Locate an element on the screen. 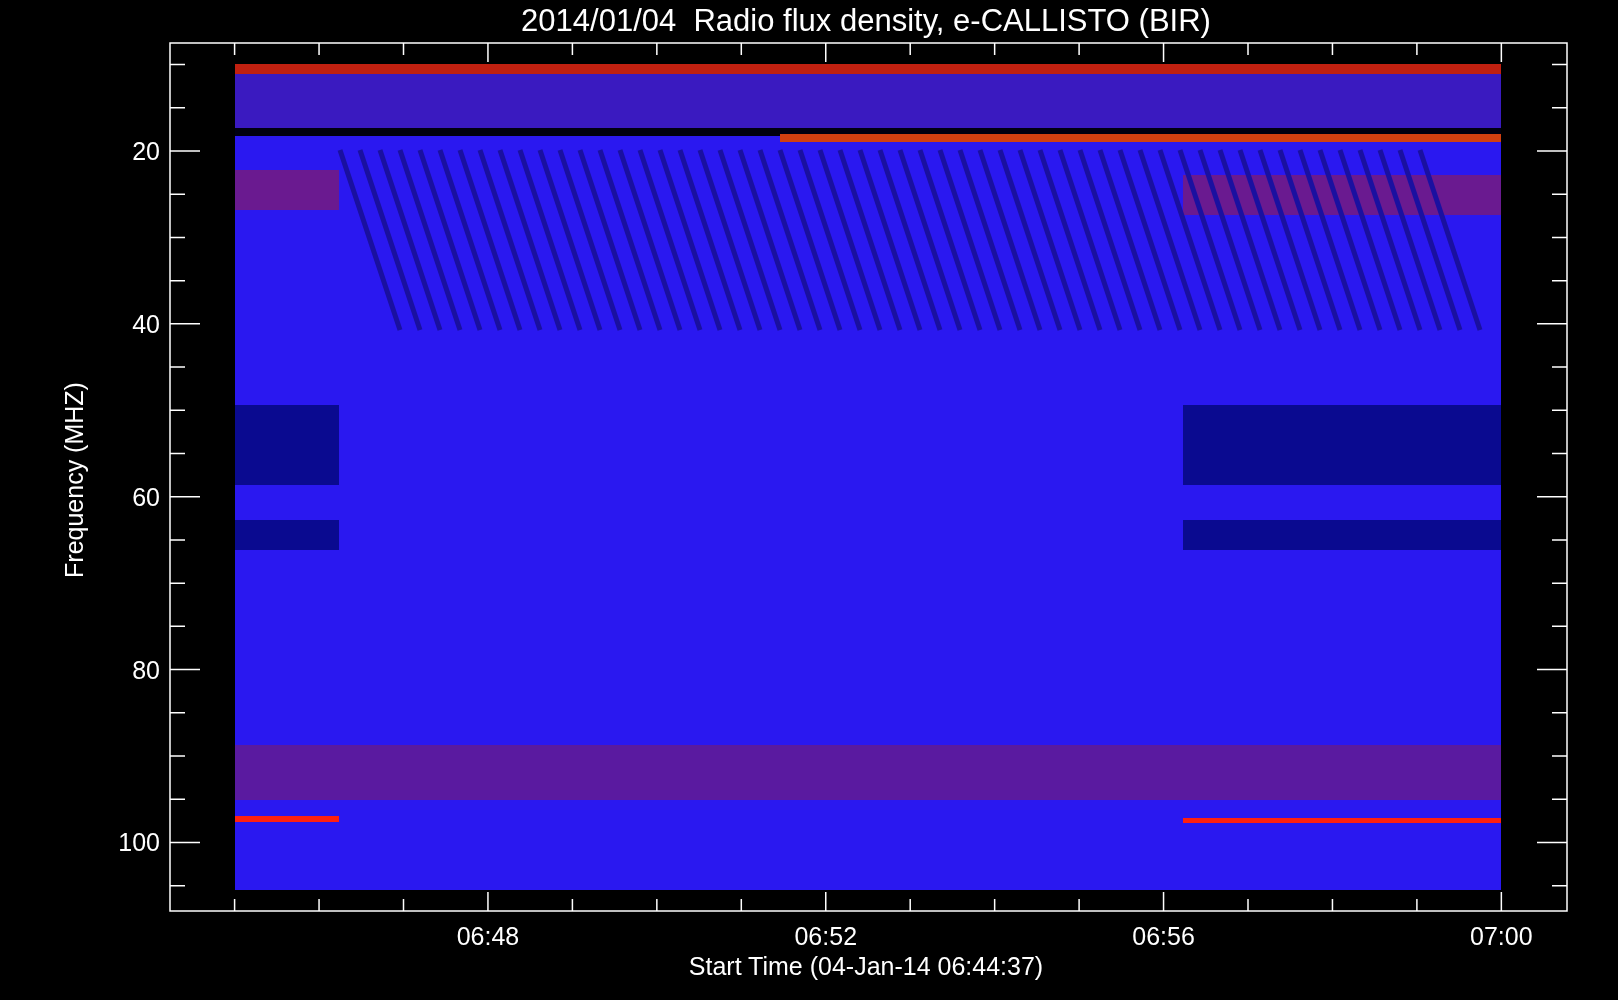 The width and height of the screenshot is (1618, 1000). x-axis-label: Start Time (04-Jan-14 06:44:37) is located at coordinates (866, 966).